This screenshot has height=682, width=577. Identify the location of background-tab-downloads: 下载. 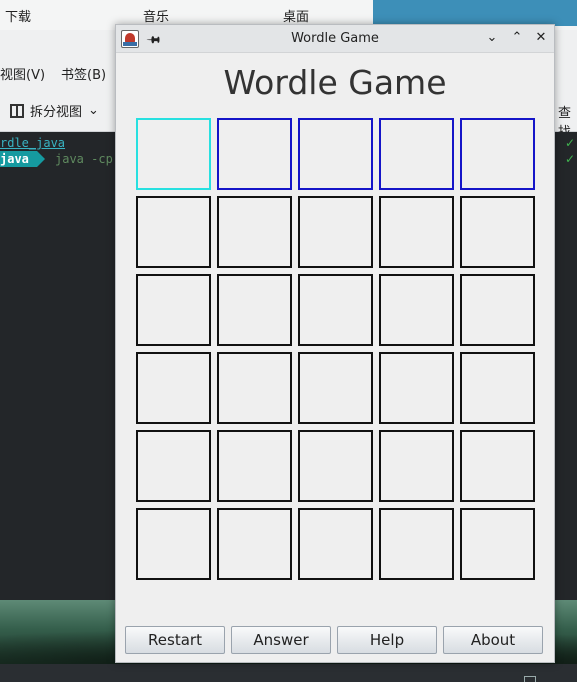
(18, 15).